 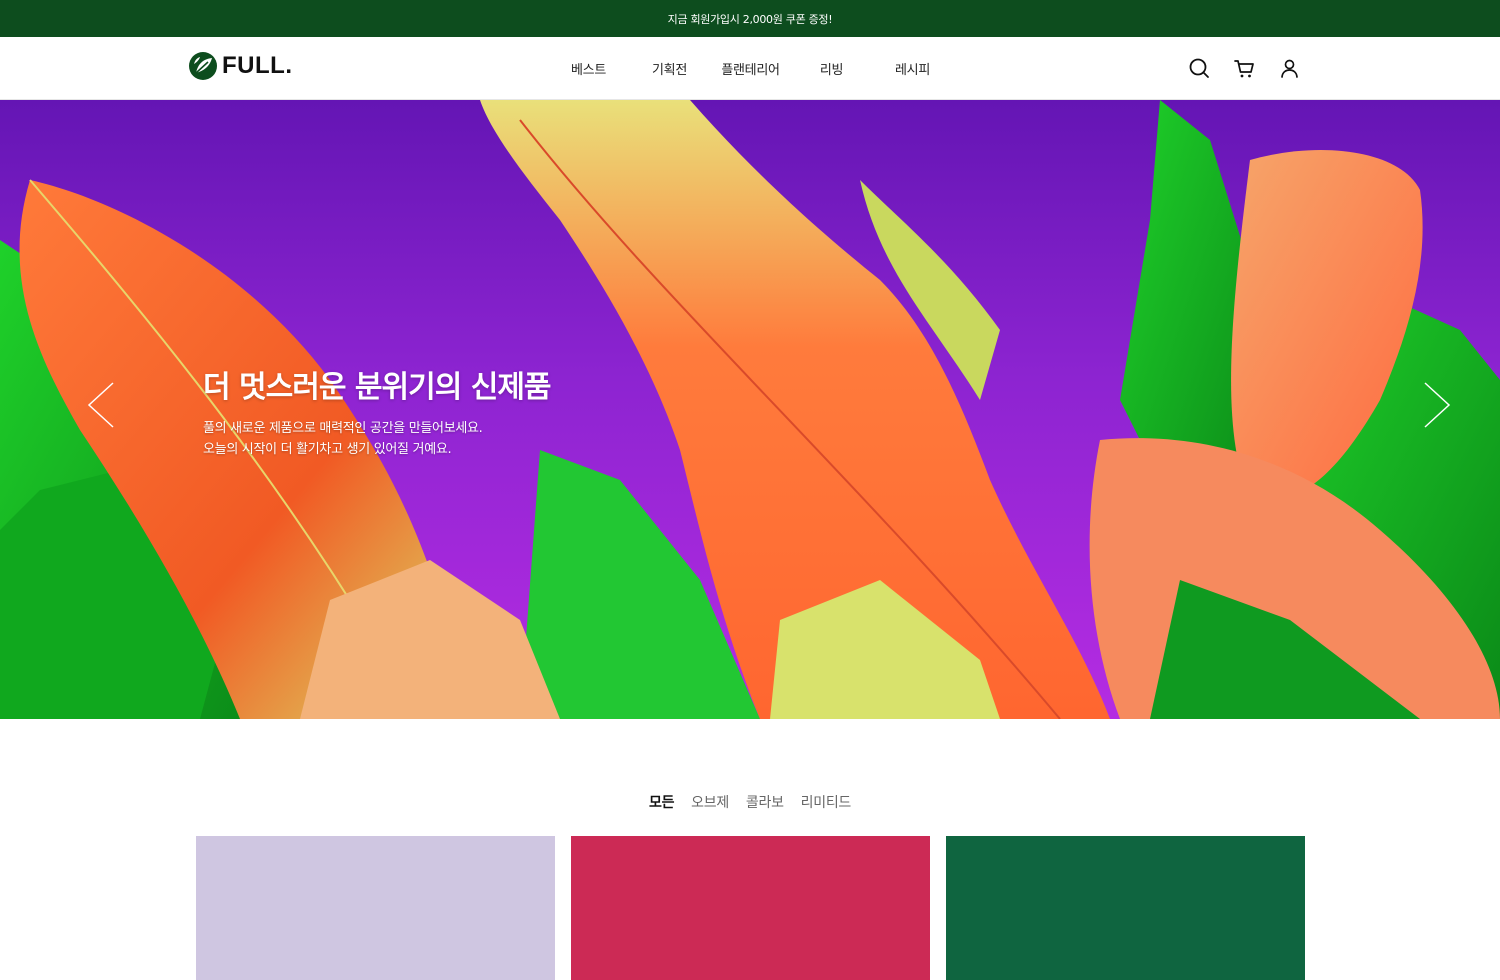 What do you see at coordinates (710, 802) in the screenshot?
I see `tab-objet: 오브제` at bounding box center [710, 802].